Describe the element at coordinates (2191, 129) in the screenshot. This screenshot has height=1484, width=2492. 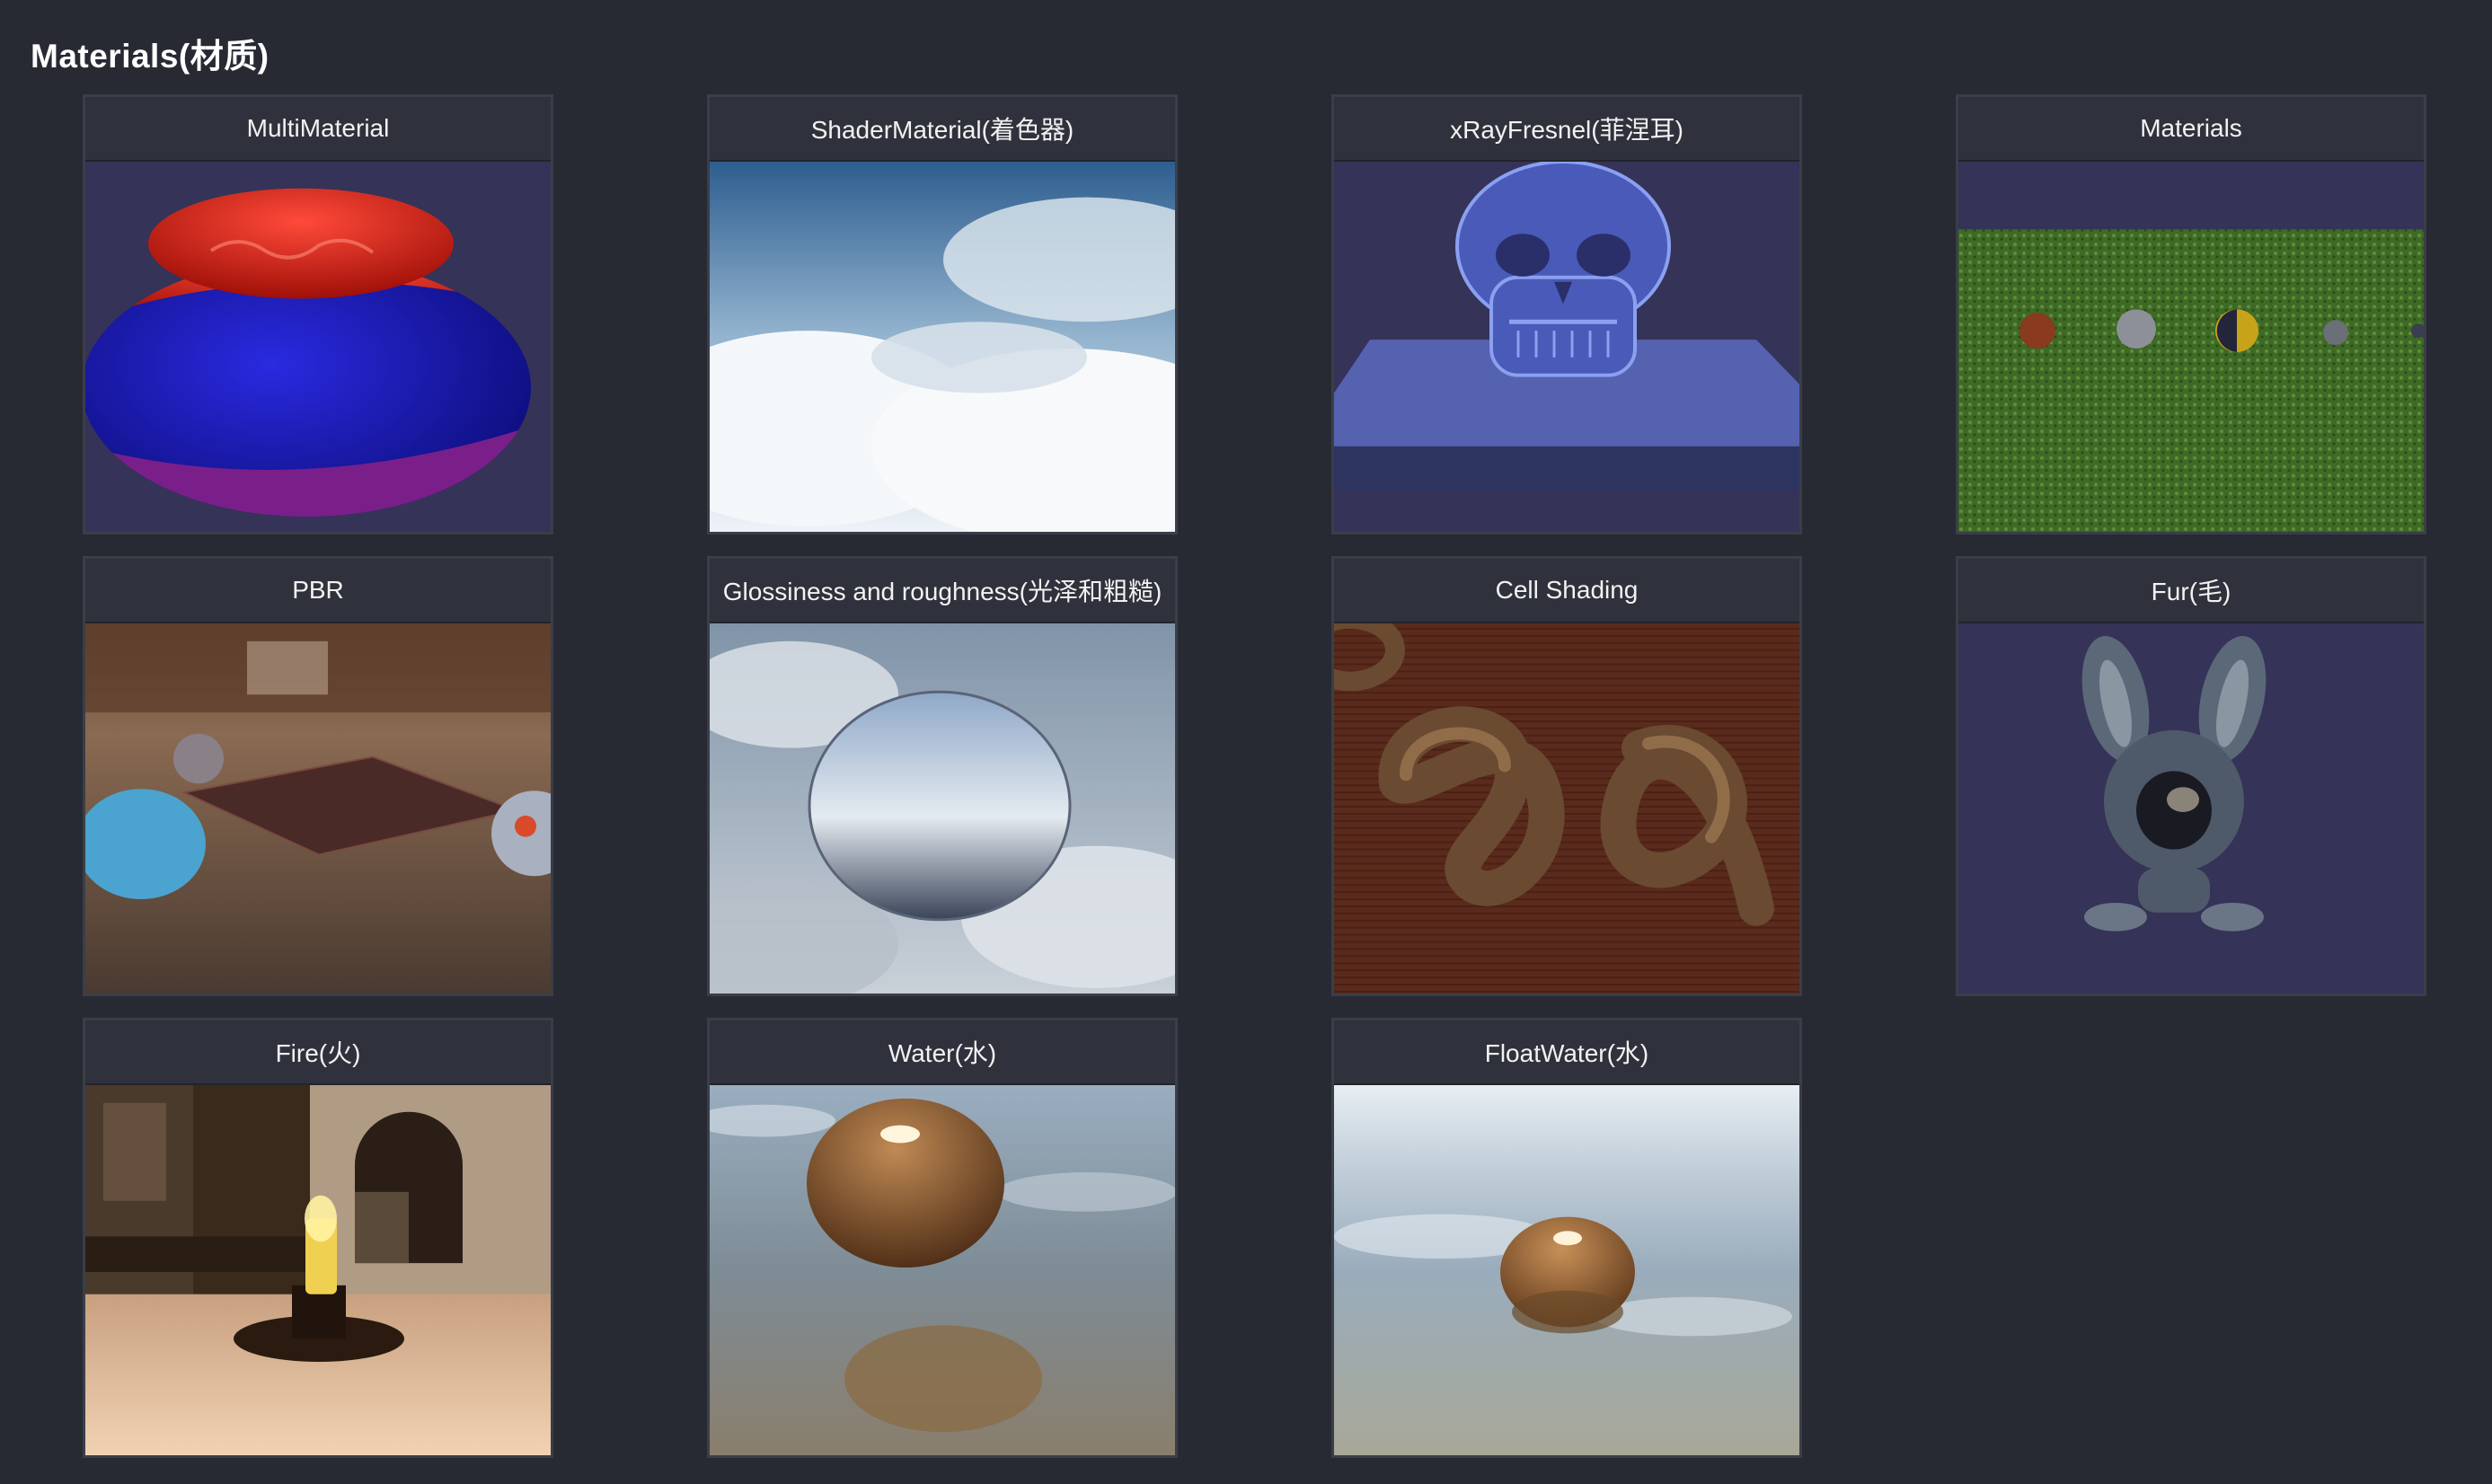
I see `card-title: Materials` at that location.